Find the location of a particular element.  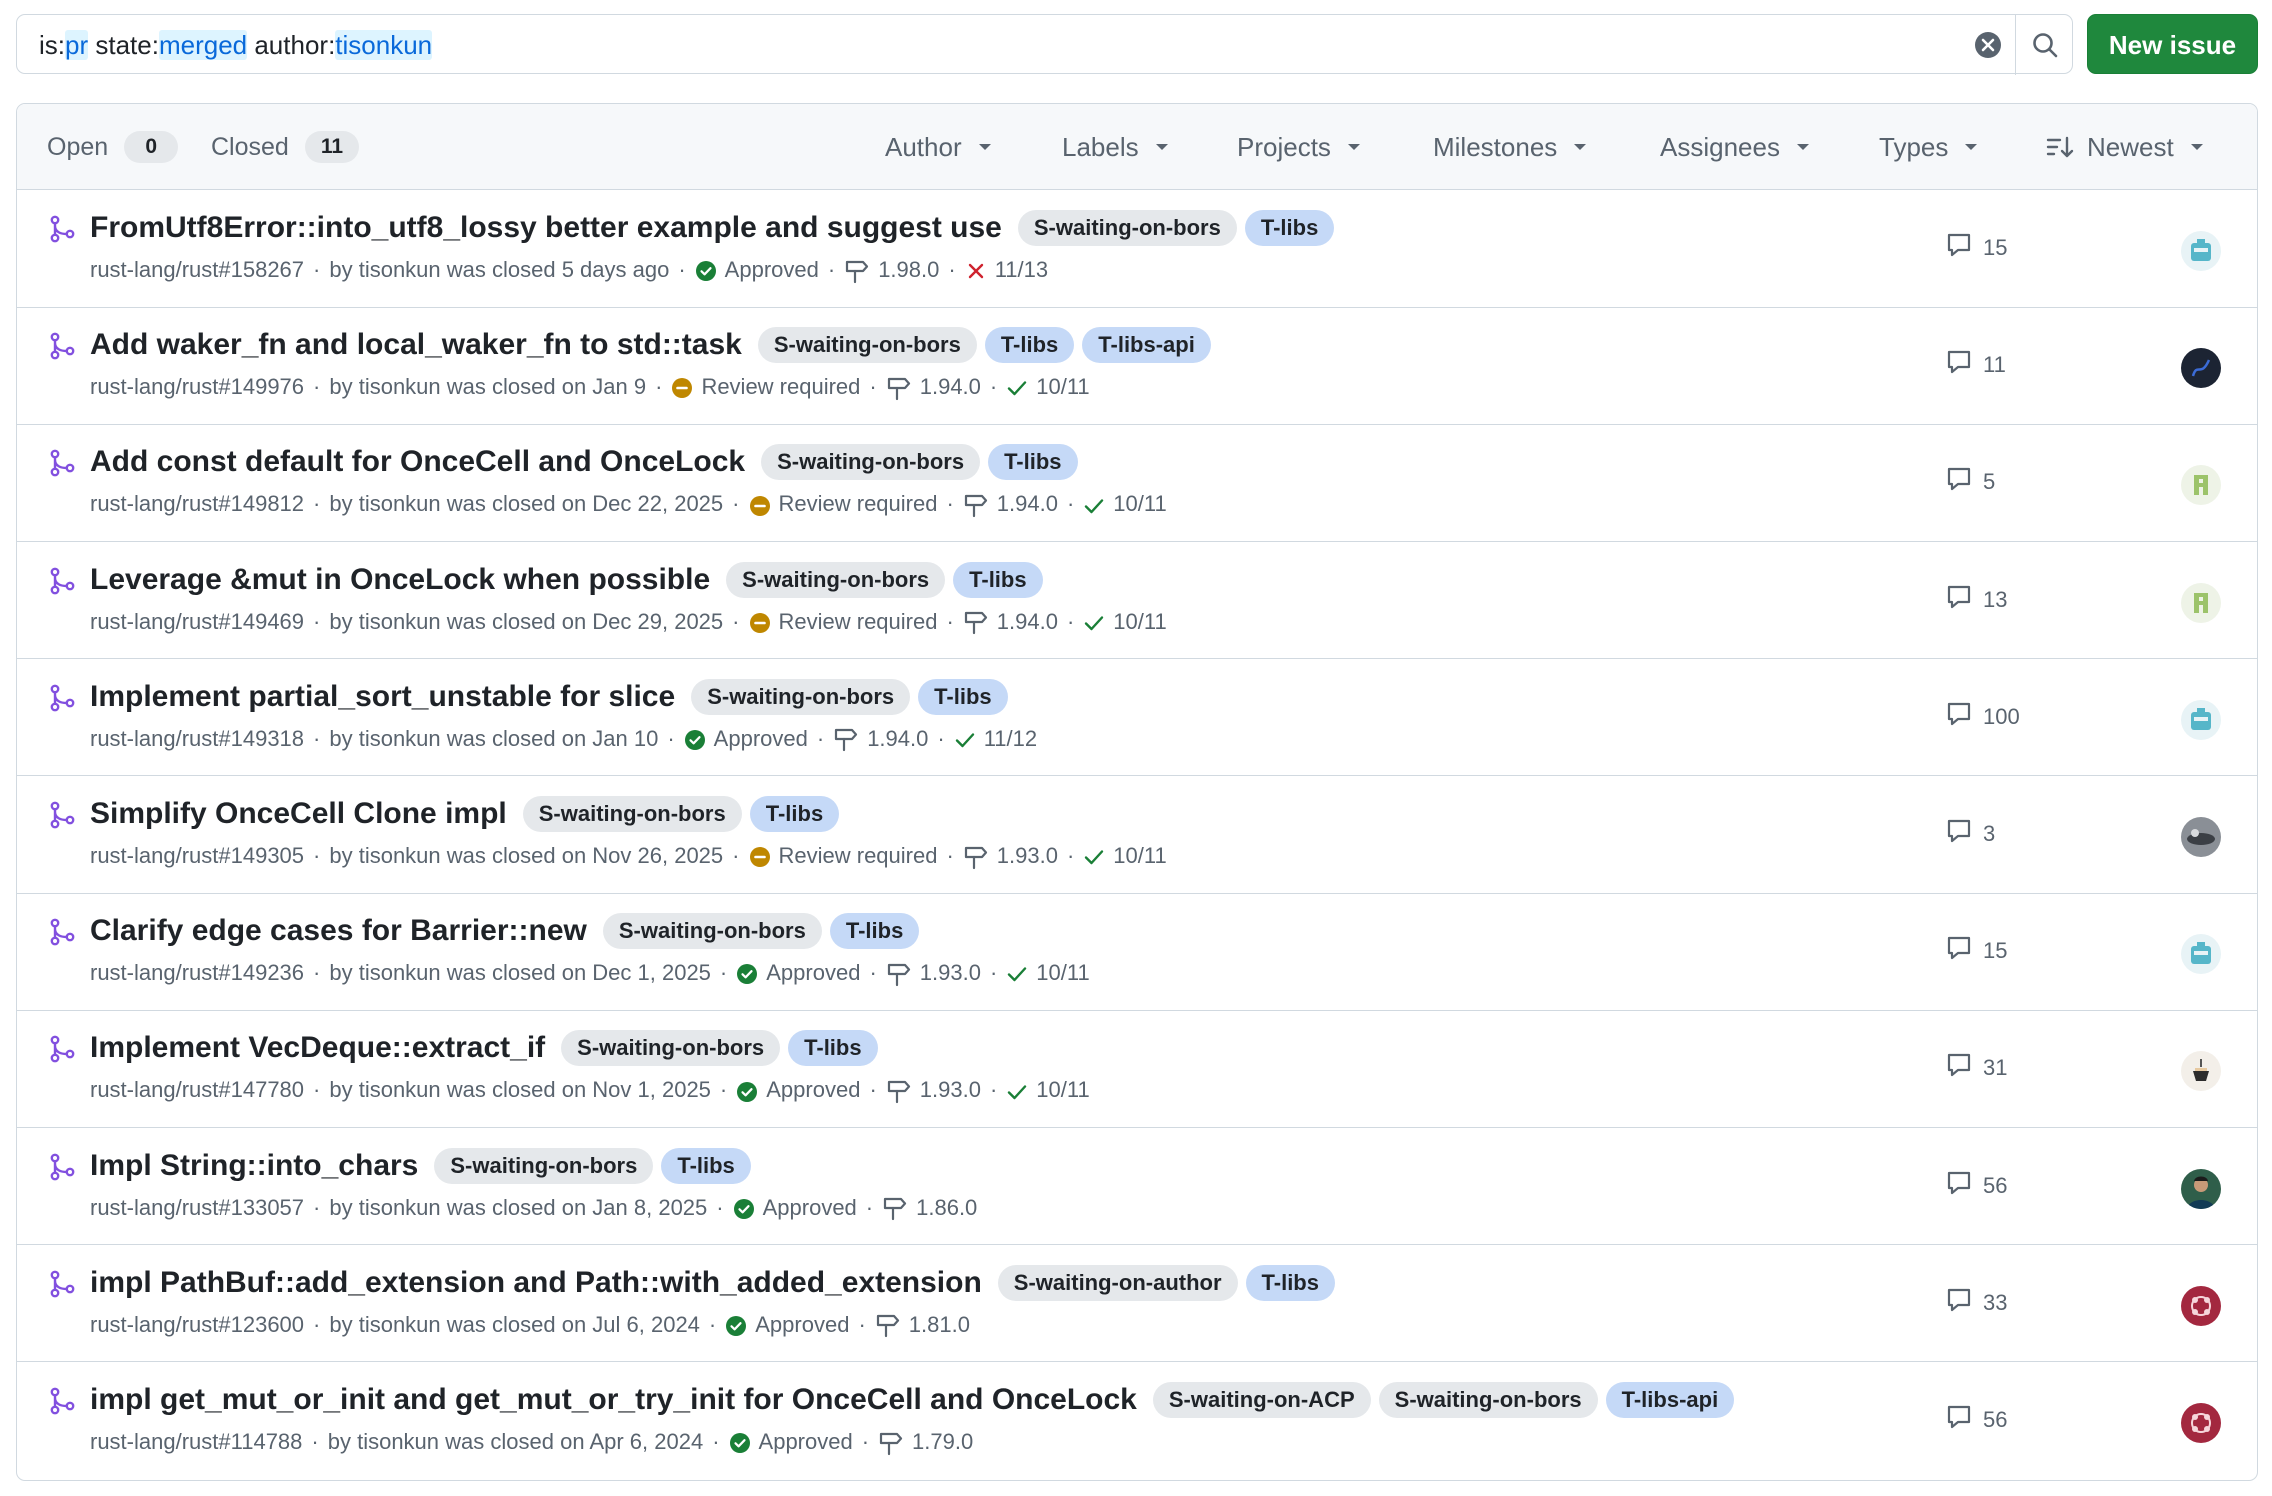

pr-reference: rust-lang/rust#123600 is located at coordinates (197, 1325).